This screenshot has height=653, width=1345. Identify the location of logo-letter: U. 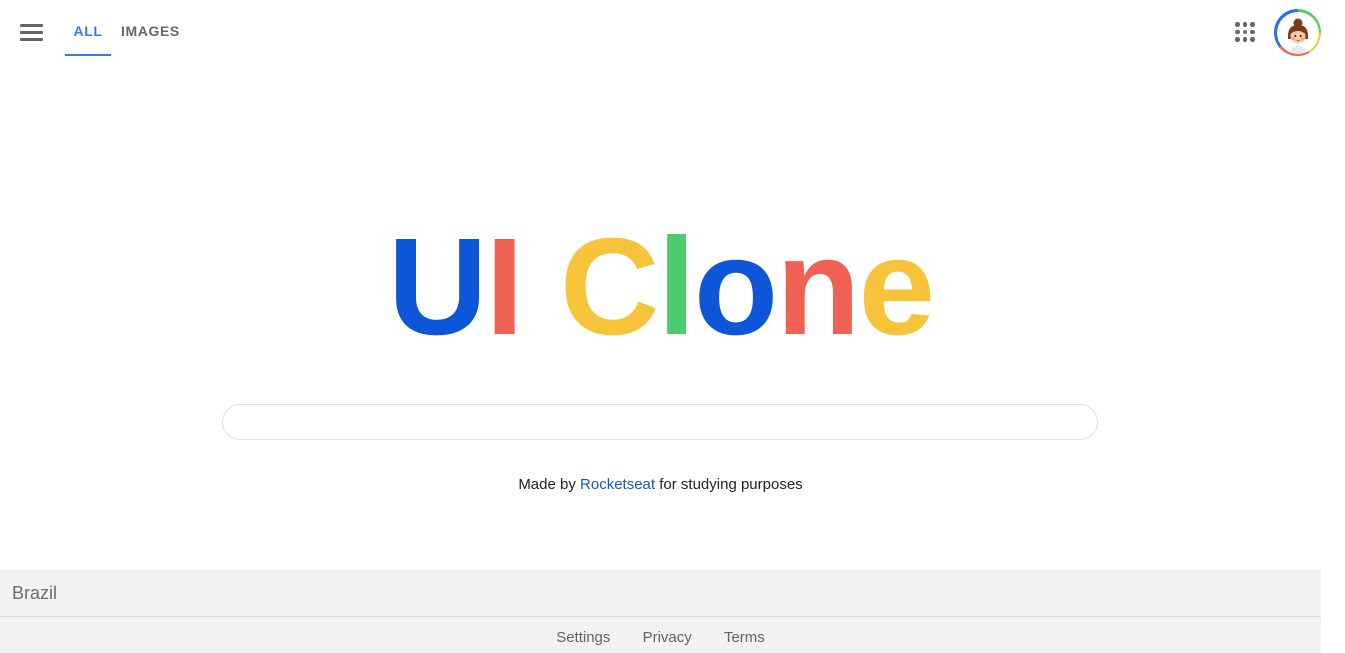
(437, 287).